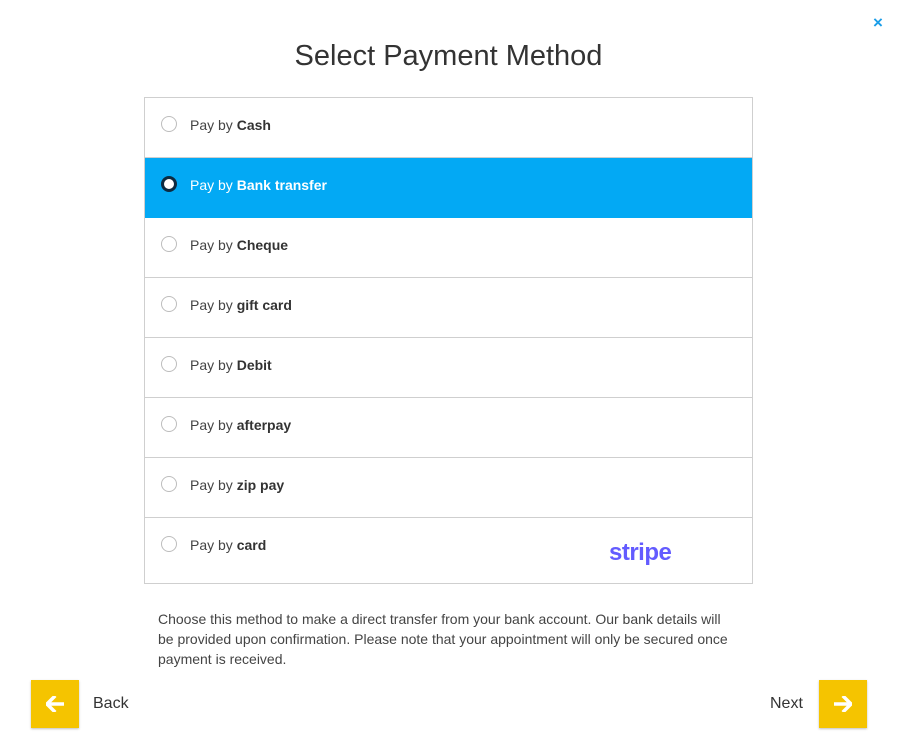 The width and height of the screenshot is (897, 742). Describe the element at coordinates (878, 23) in the screenshot. I see `close-icon: ×` at that location.